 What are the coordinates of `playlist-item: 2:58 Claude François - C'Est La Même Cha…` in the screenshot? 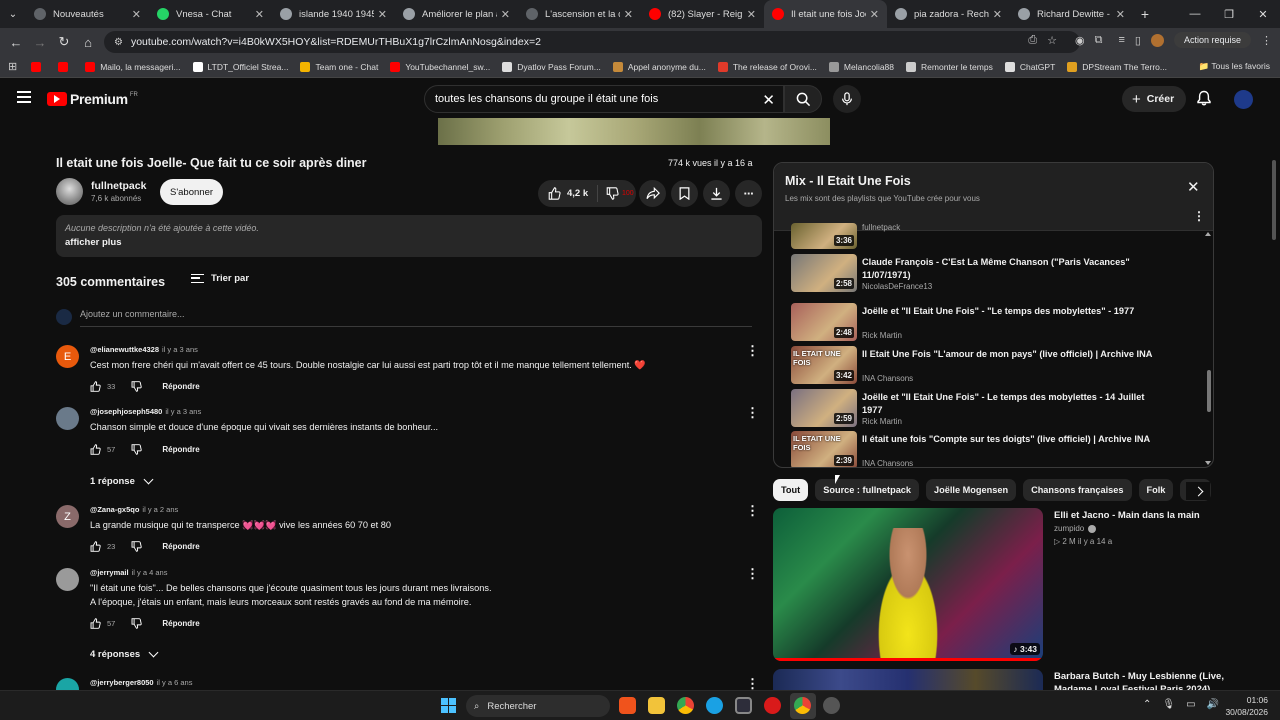 It's located at (996, 274).